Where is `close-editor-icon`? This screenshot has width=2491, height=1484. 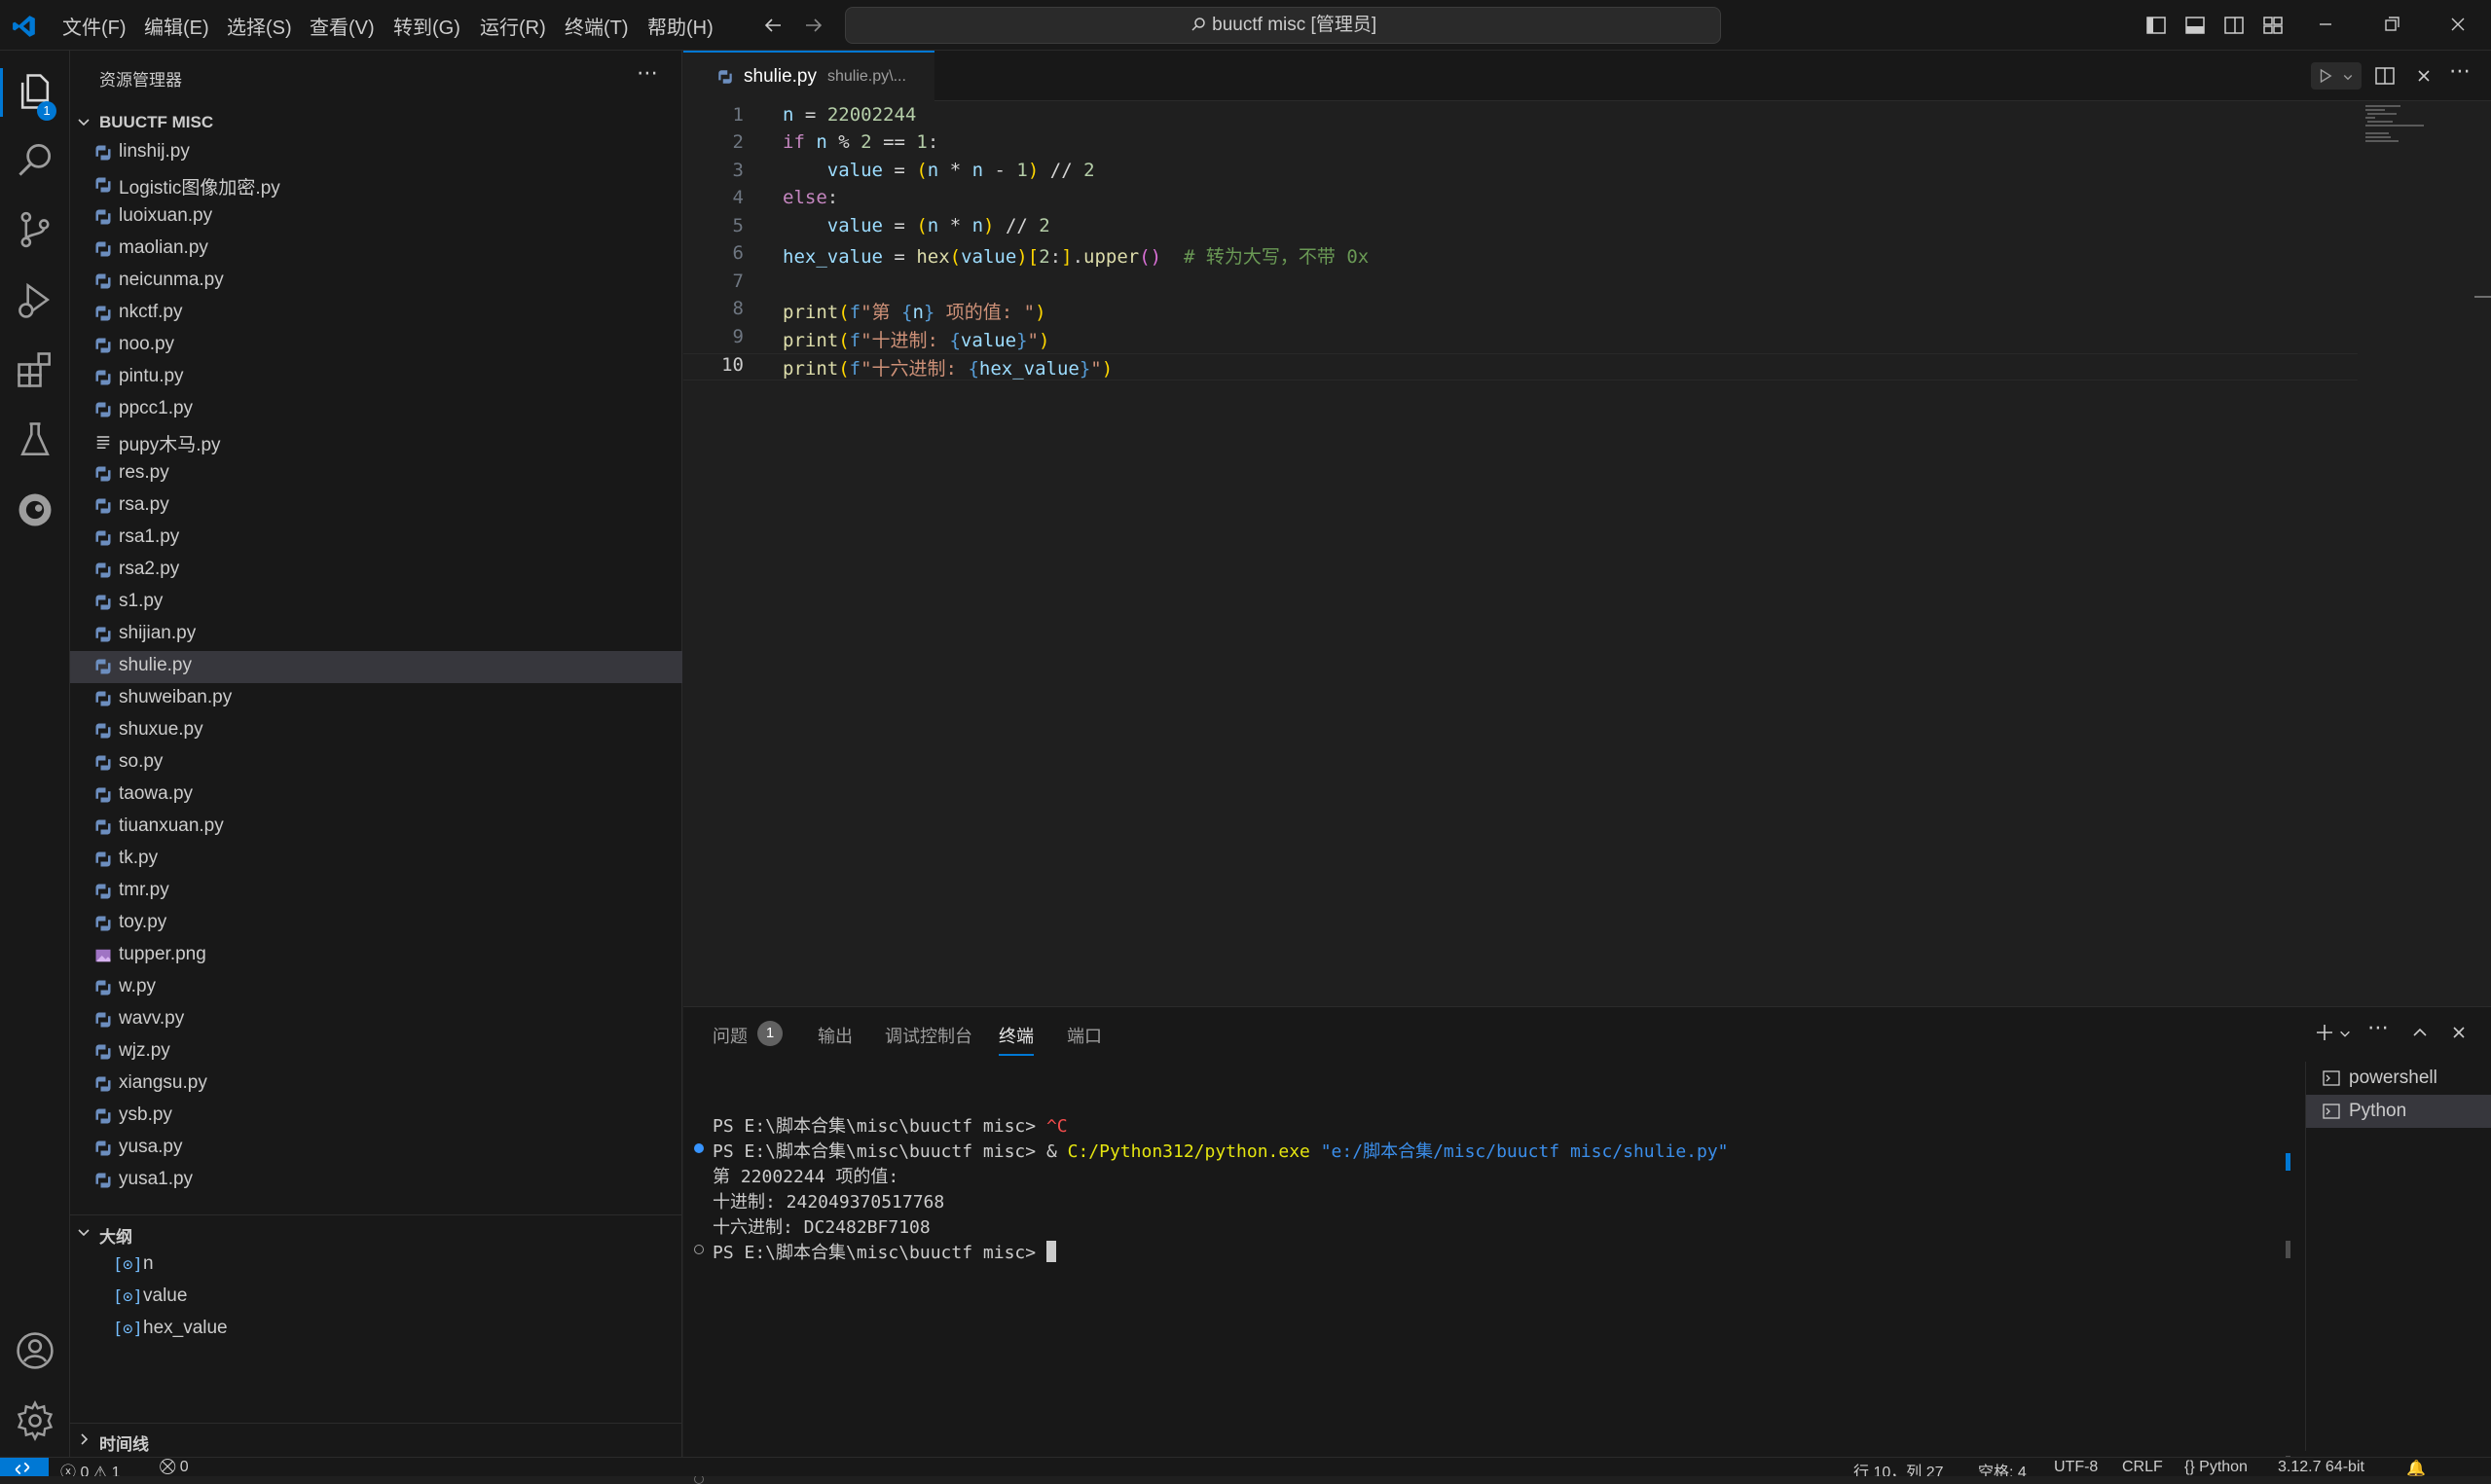 close-editor-icon is located at coordinates (2424, 76).